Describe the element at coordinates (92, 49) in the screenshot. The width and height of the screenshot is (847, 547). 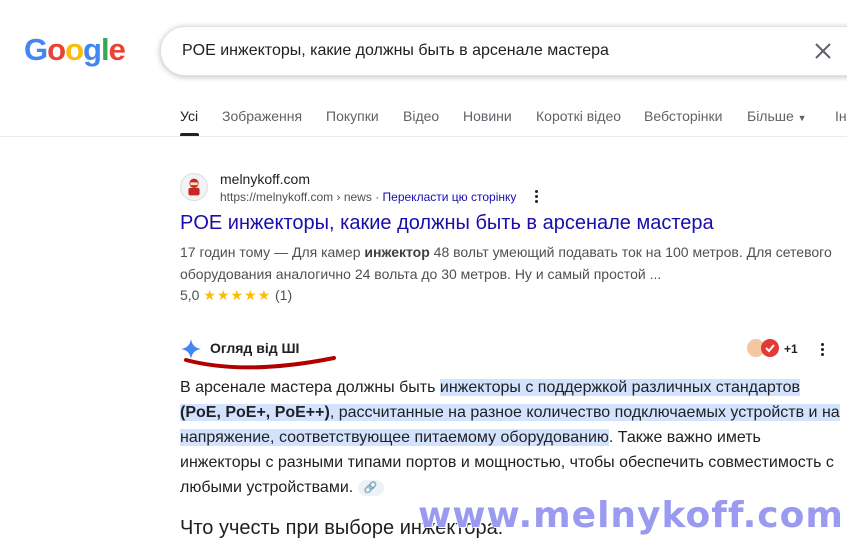
I see `logo-letter: g` at that location.